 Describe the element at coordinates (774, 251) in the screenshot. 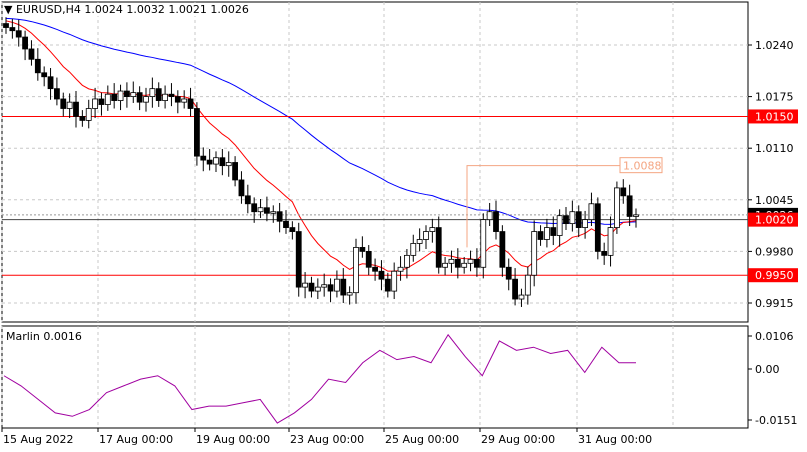

I see `price-axis-label: 0.9980` at that location.